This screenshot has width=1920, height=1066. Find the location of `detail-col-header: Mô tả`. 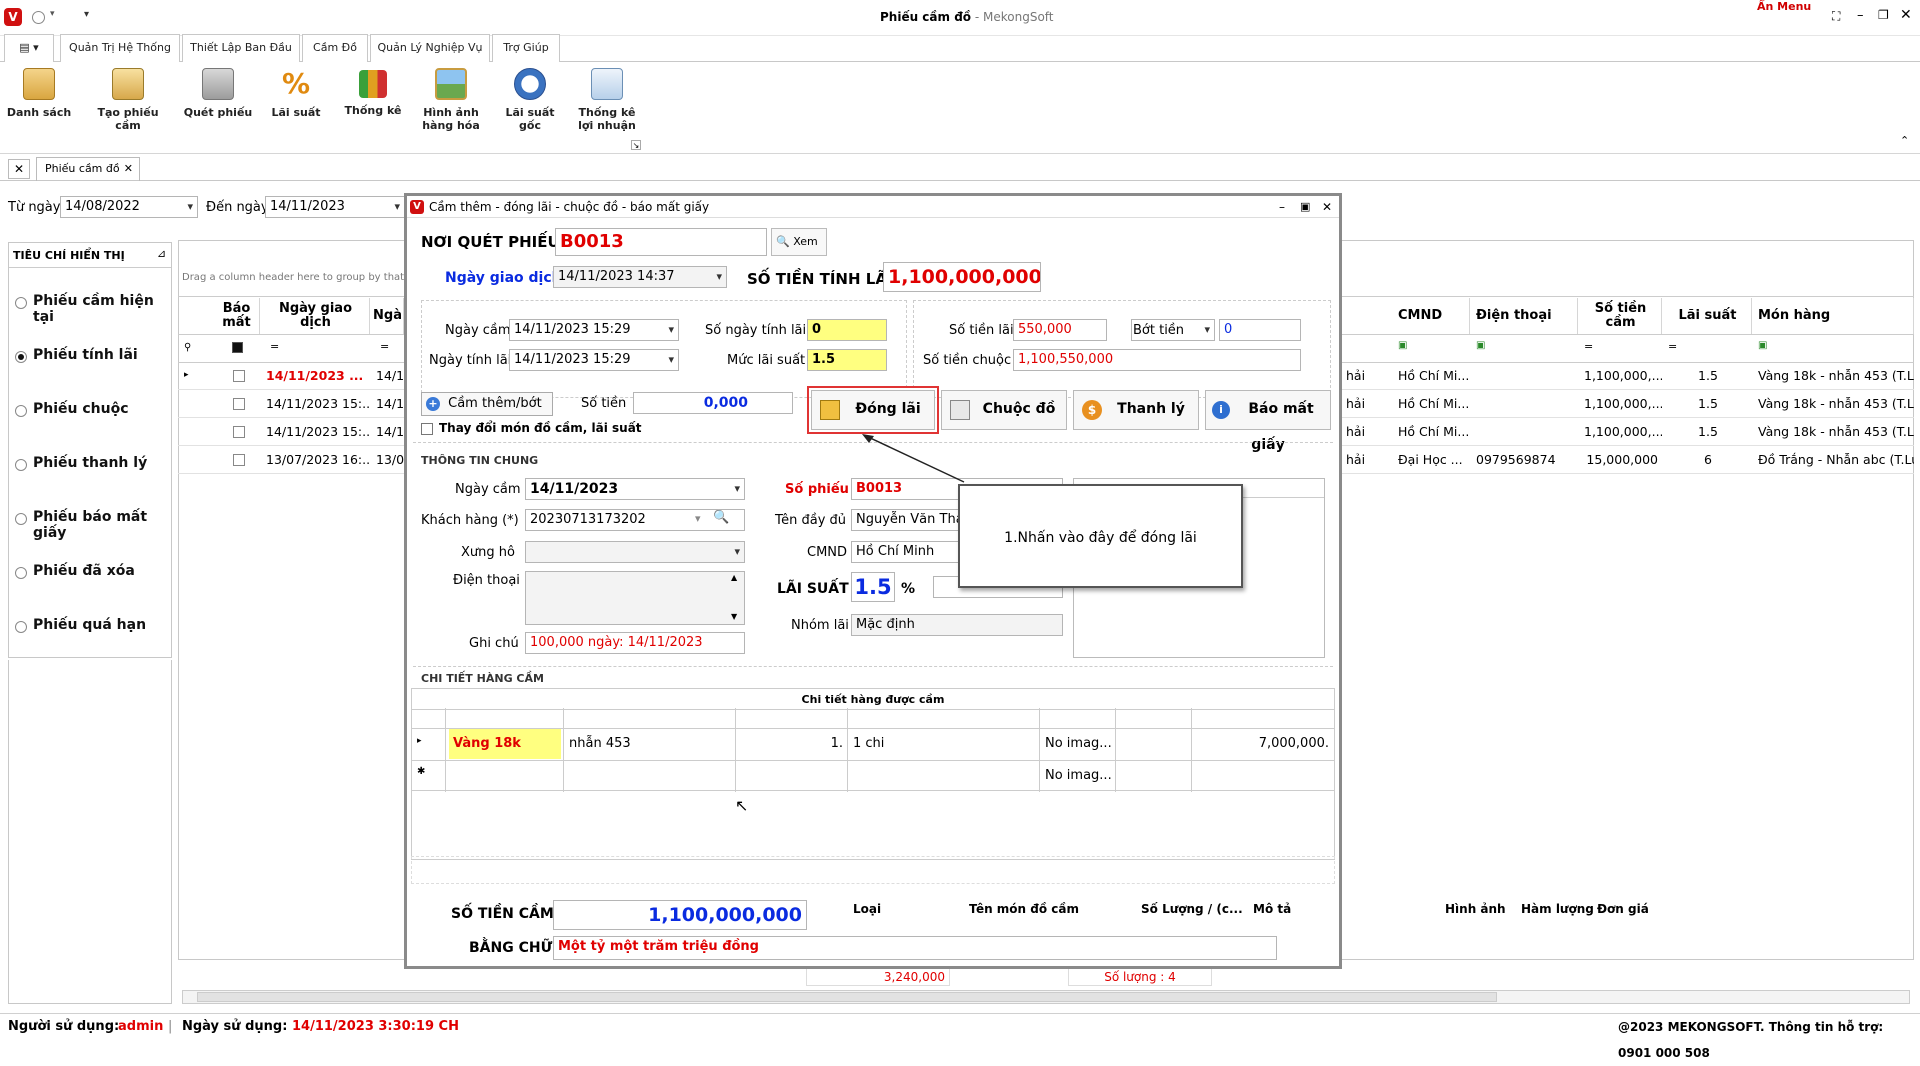

detail-col-header: Mô tả is located at coordinates (1348, 909).